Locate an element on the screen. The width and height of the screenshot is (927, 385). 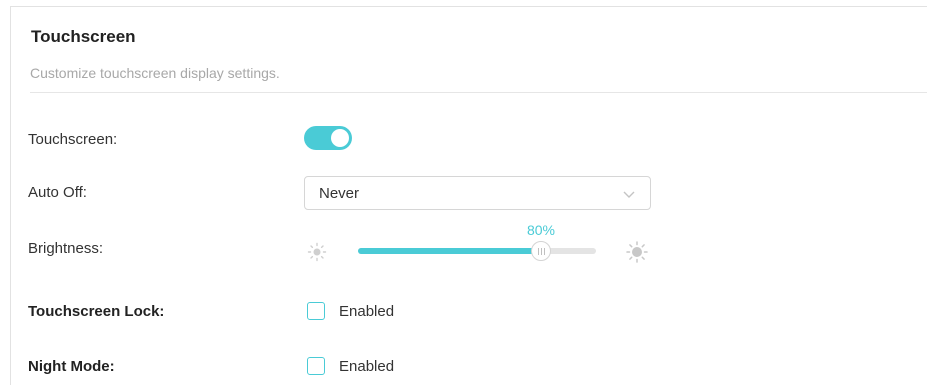
auto-off-select: Never is located at coordinates (477, 193).